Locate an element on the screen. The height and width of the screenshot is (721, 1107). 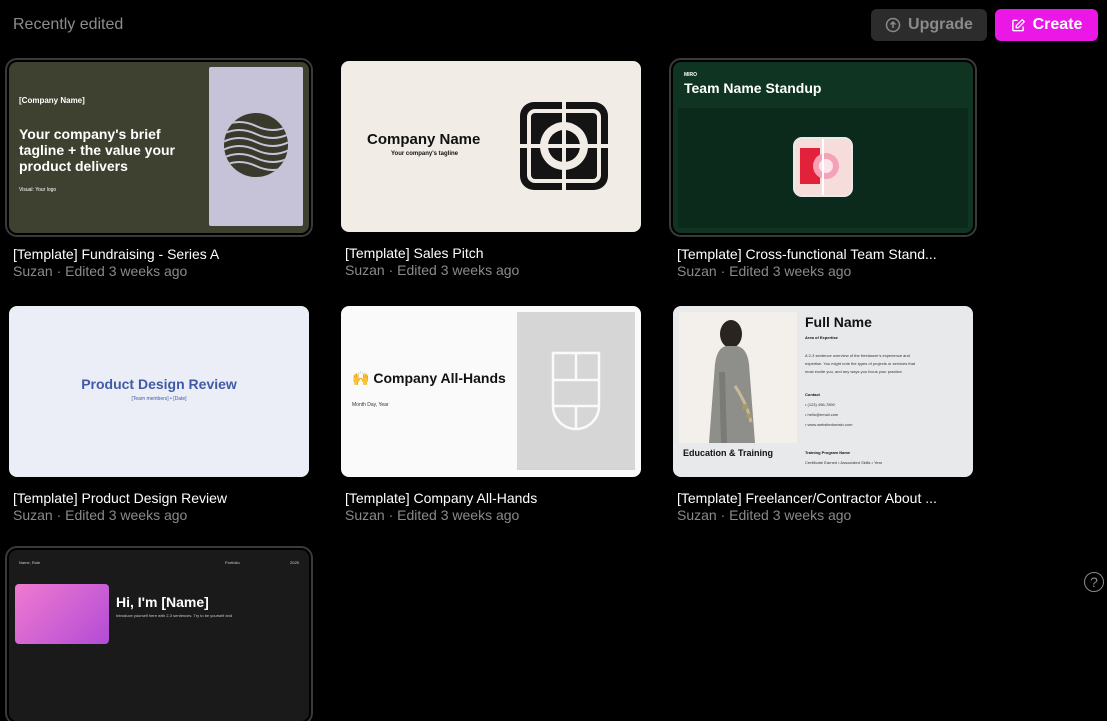
preview-footer: Visual: Your logo is located at coordinates (38, 190).